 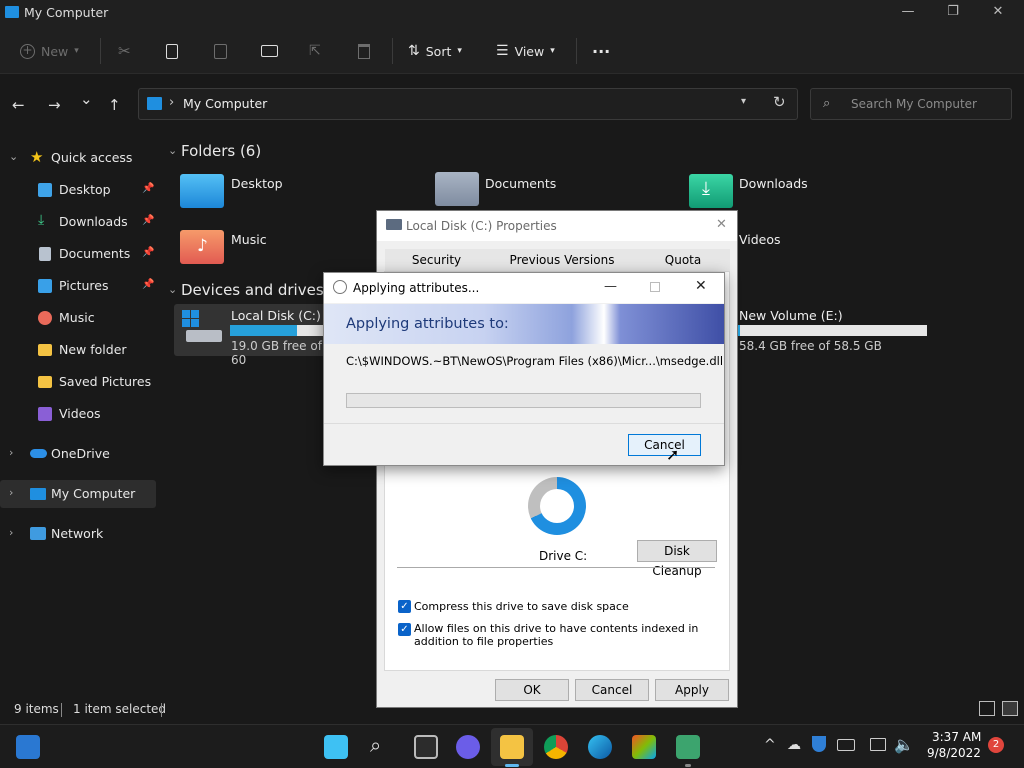 I want to click on teams-chat-icon, so click(x=468, y=747).